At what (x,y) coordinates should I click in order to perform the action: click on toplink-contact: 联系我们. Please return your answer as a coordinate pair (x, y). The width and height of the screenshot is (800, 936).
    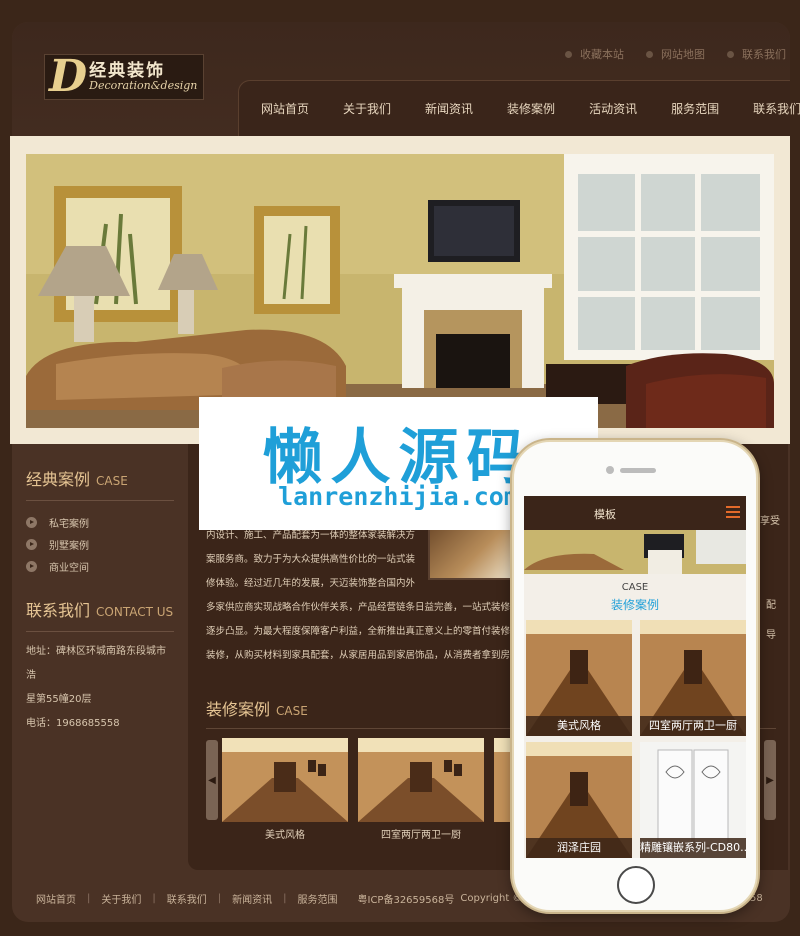
    Looking at the image, I should click on (756, 54).